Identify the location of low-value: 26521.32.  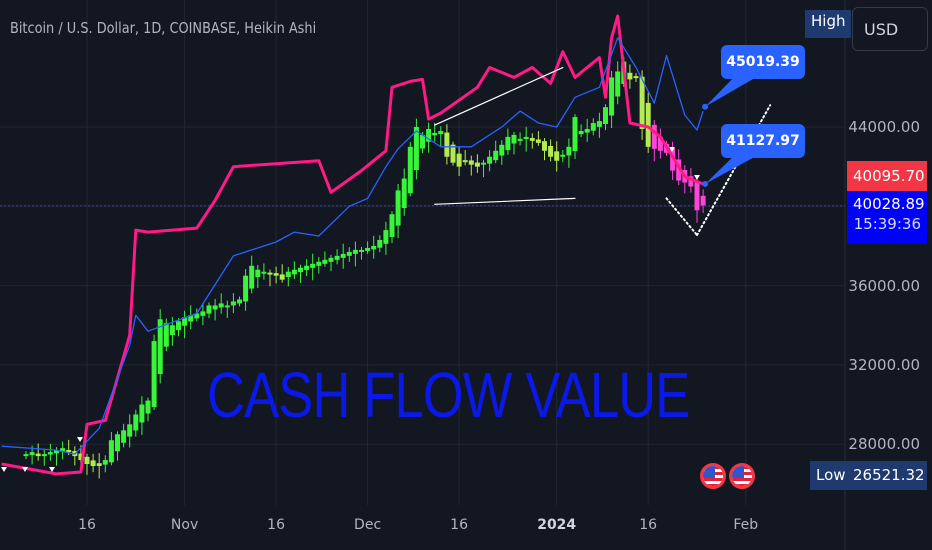
(887, 475).